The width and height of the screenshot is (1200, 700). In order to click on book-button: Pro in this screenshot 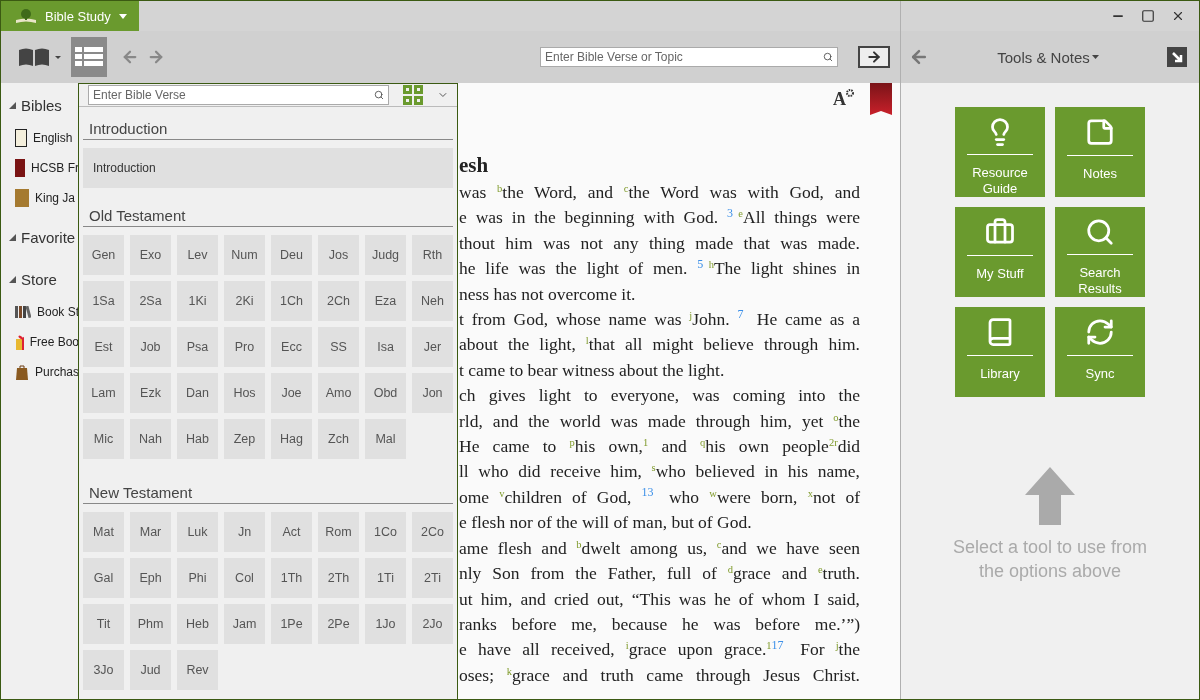, I will do `click(244, 347)`.